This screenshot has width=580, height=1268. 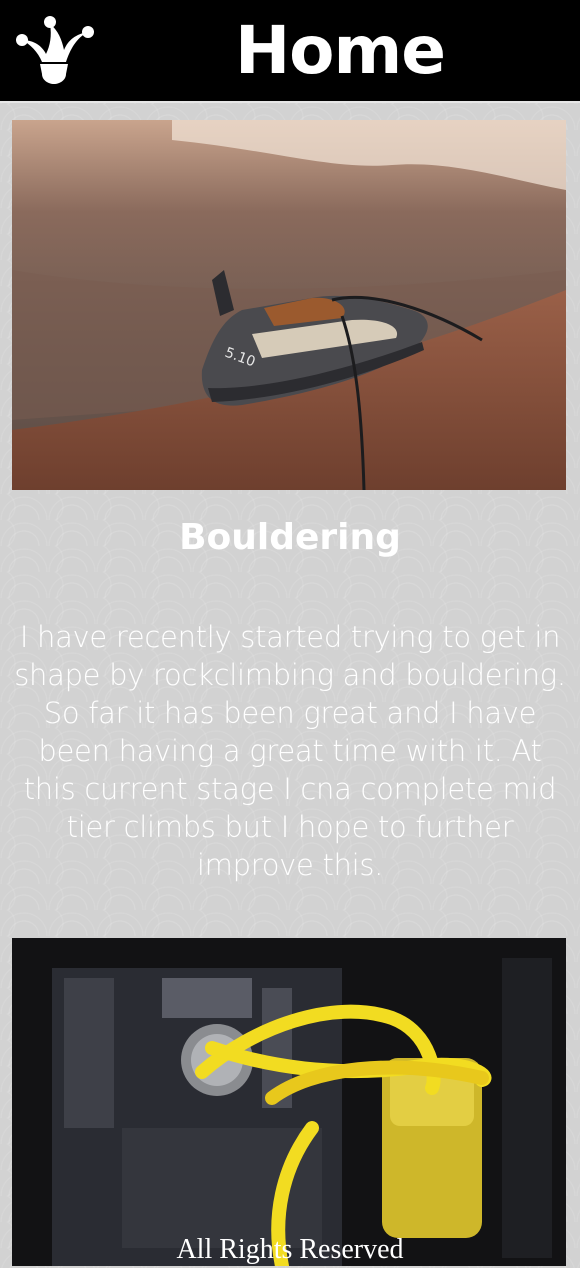 I want to click on footer-text: All Rights Reserved, so click(x=290, y=1249).